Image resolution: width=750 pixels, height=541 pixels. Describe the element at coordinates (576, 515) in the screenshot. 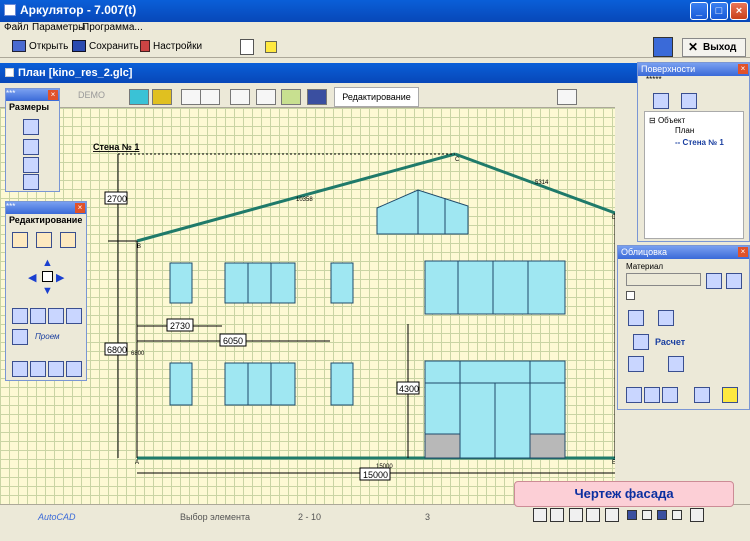

I see `zoom-area-icon` at that location.